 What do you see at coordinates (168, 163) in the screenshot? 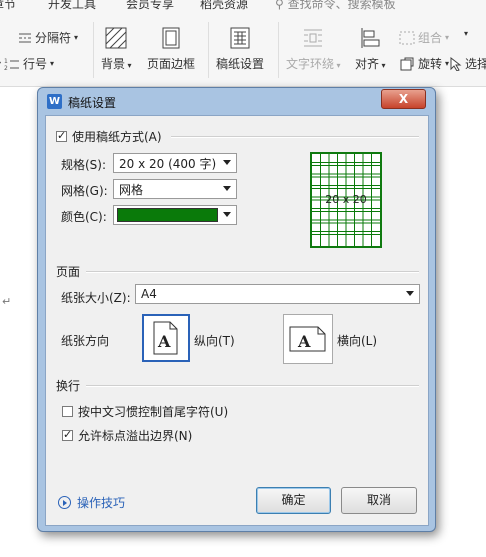
I see `spec-value: 20 x 20 (400 字)` at bounding box center [168, 163].